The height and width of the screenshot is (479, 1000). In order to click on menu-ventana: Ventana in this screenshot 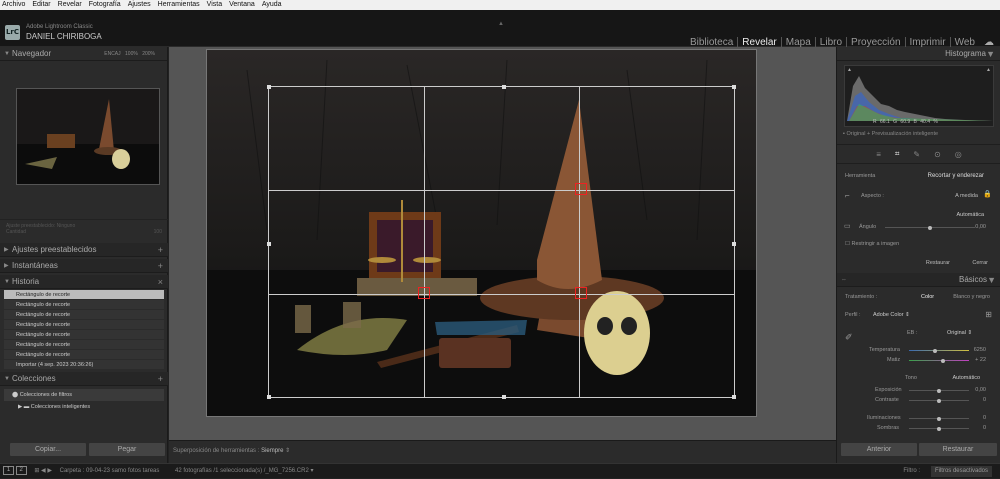, I will do `click(242, 5)`.